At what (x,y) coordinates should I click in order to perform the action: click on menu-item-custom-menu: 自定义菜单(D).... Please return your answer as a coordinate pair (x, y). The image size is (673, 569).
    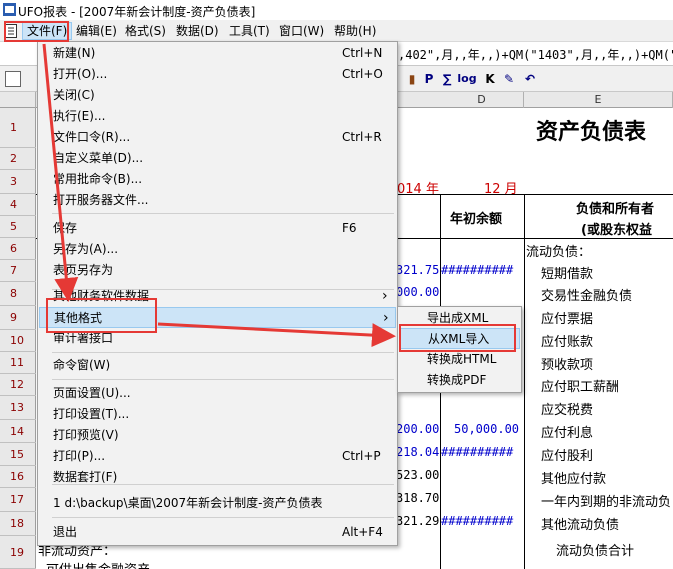
    Looking at the image, I should click on (217, 158).